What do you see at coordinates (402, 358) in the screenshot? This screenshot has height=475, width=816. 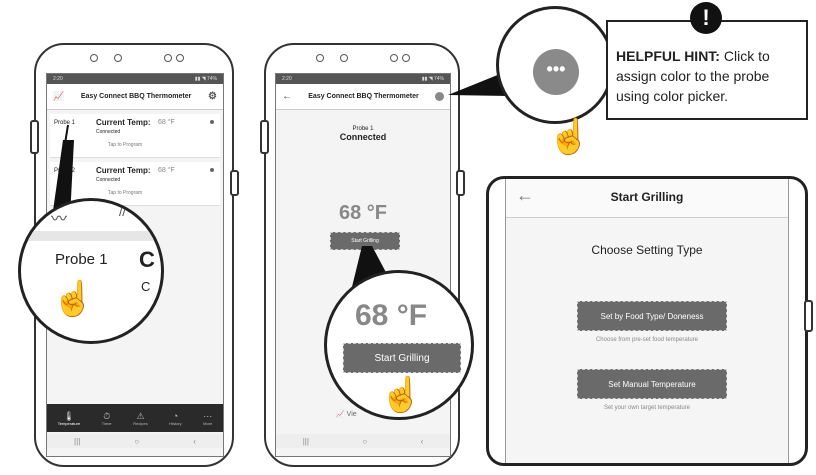 I see `zoom-start-grilling-button: Start Grilling` at bounding box center [402, 358].